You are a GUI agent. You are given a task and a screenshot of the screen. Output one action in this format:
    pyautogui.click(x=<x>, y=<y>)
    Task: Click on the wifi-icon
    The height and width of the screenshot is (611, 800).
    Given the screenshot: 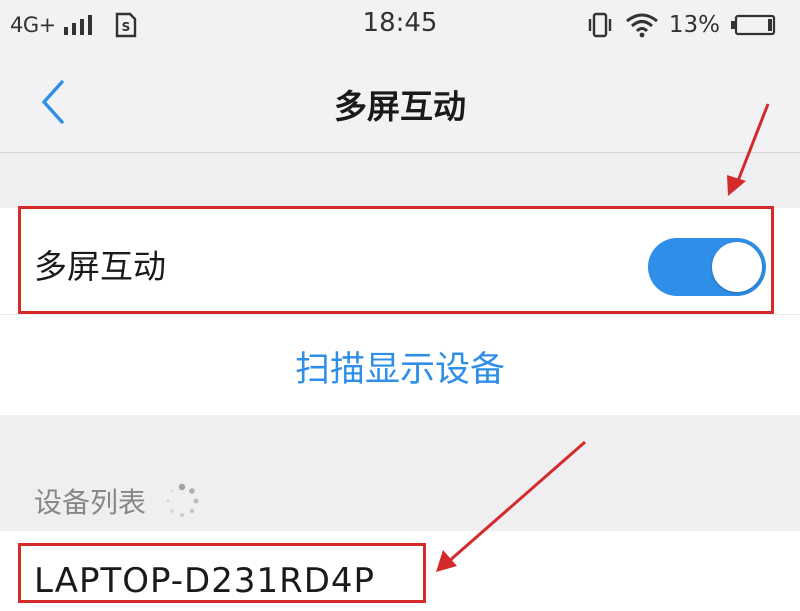 What is the action you would take?
    pyautogui.click(x=641, y=25)
    